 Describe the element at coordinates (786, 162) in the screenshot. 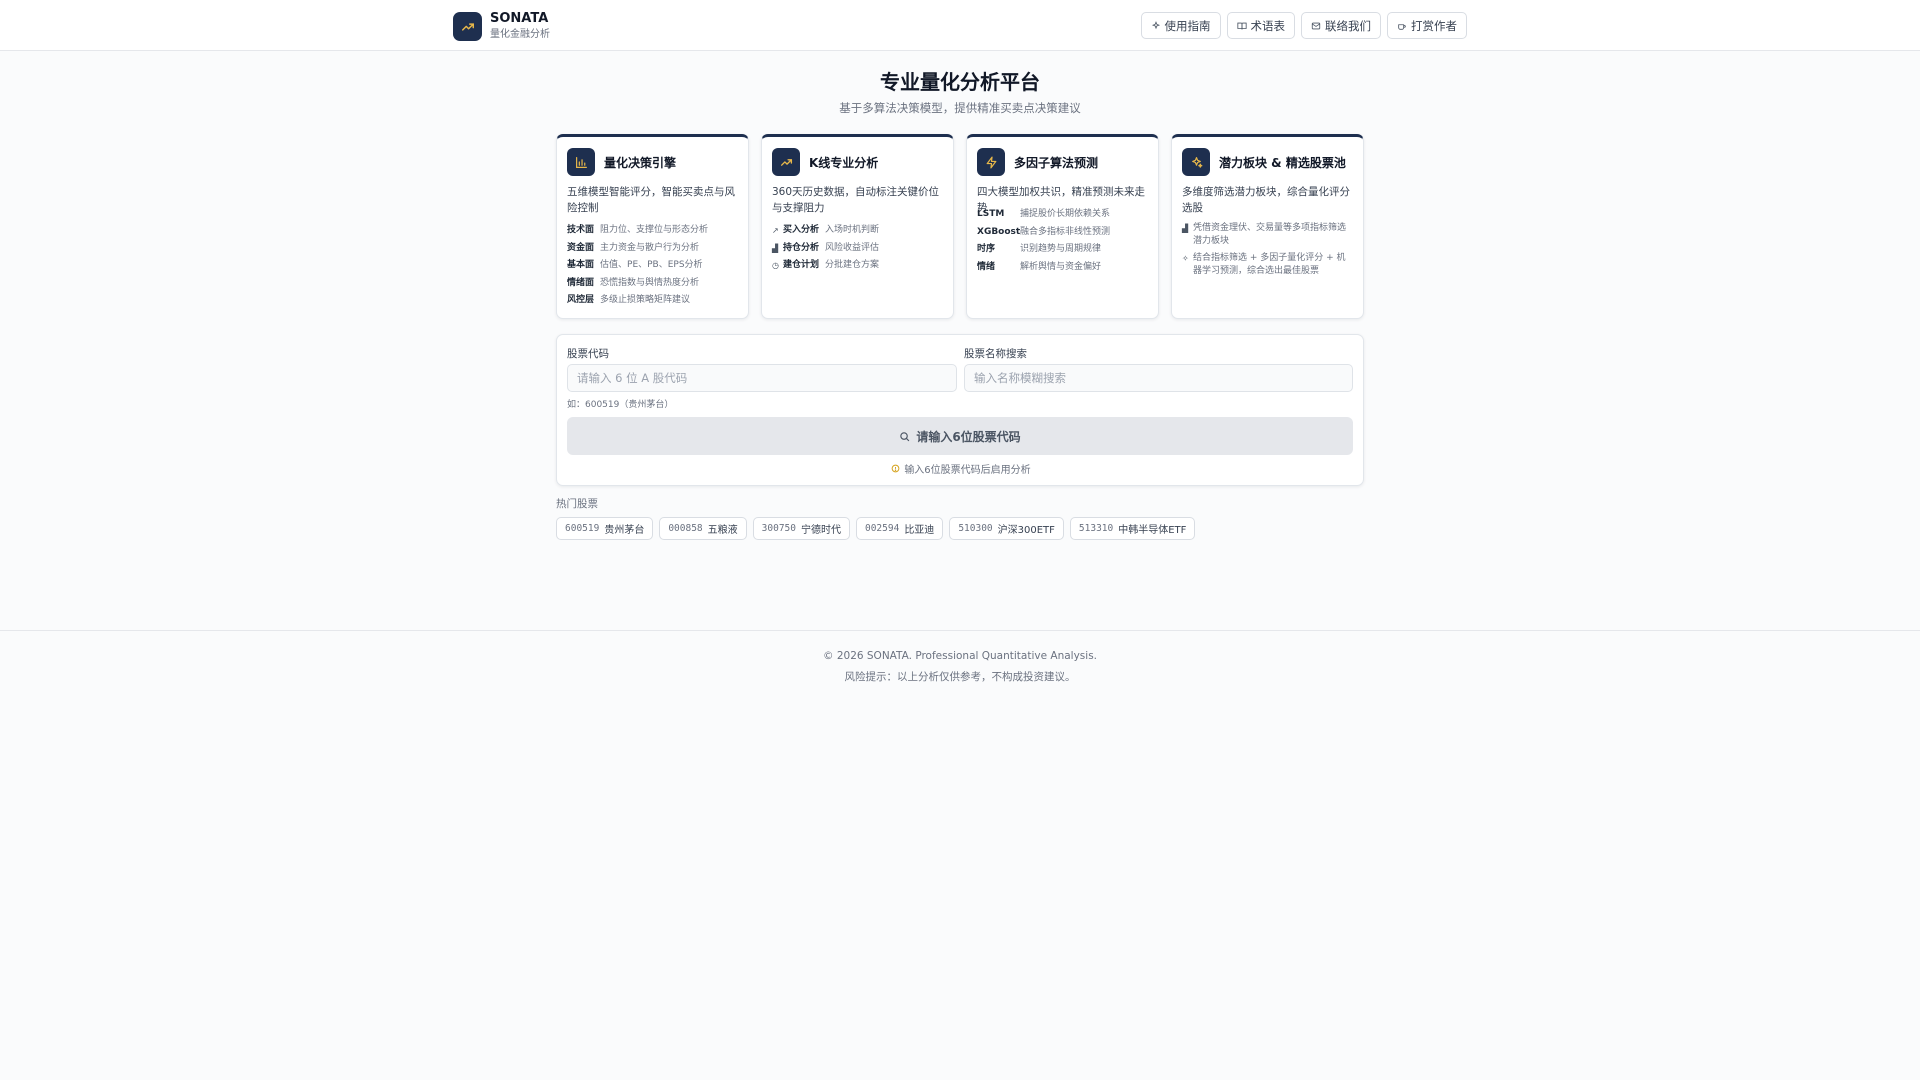

I see `trend-up-icon` at that location.